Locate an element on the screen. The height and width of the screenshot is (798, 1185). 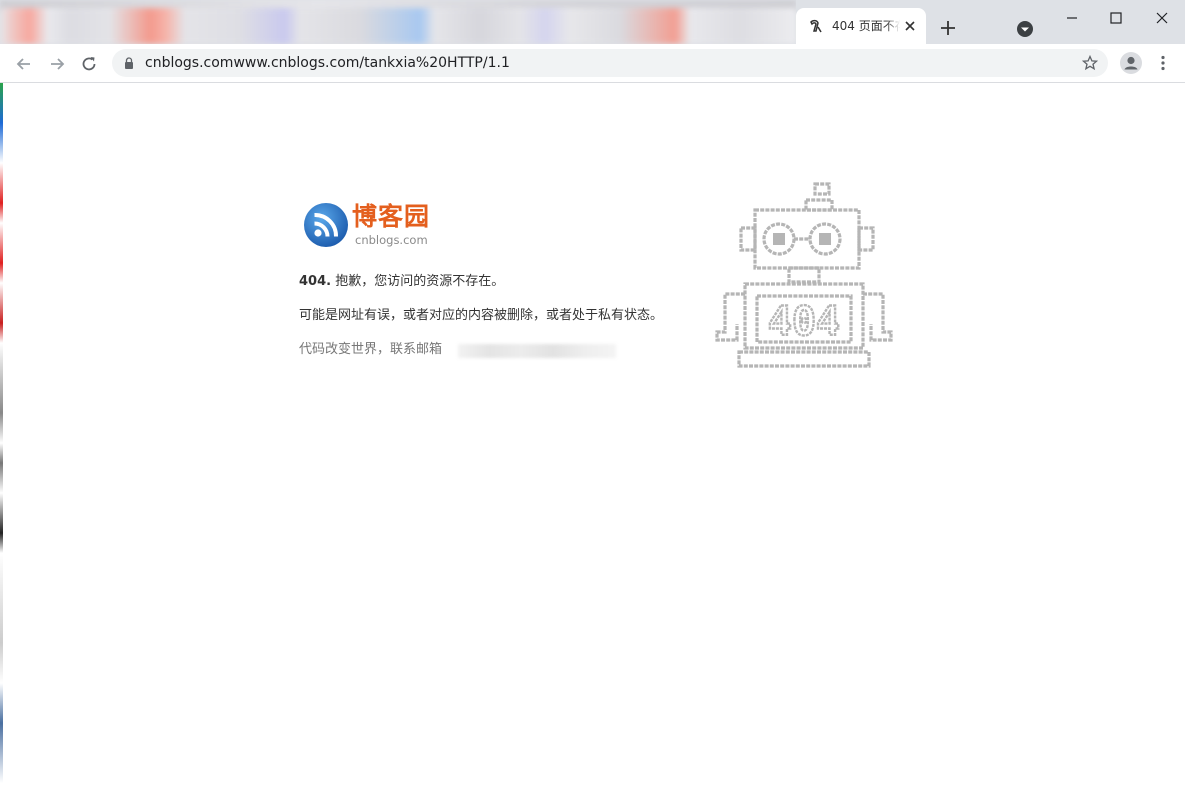
tab-strip: 404 页面不存在 is located at coordinates (592, 22).